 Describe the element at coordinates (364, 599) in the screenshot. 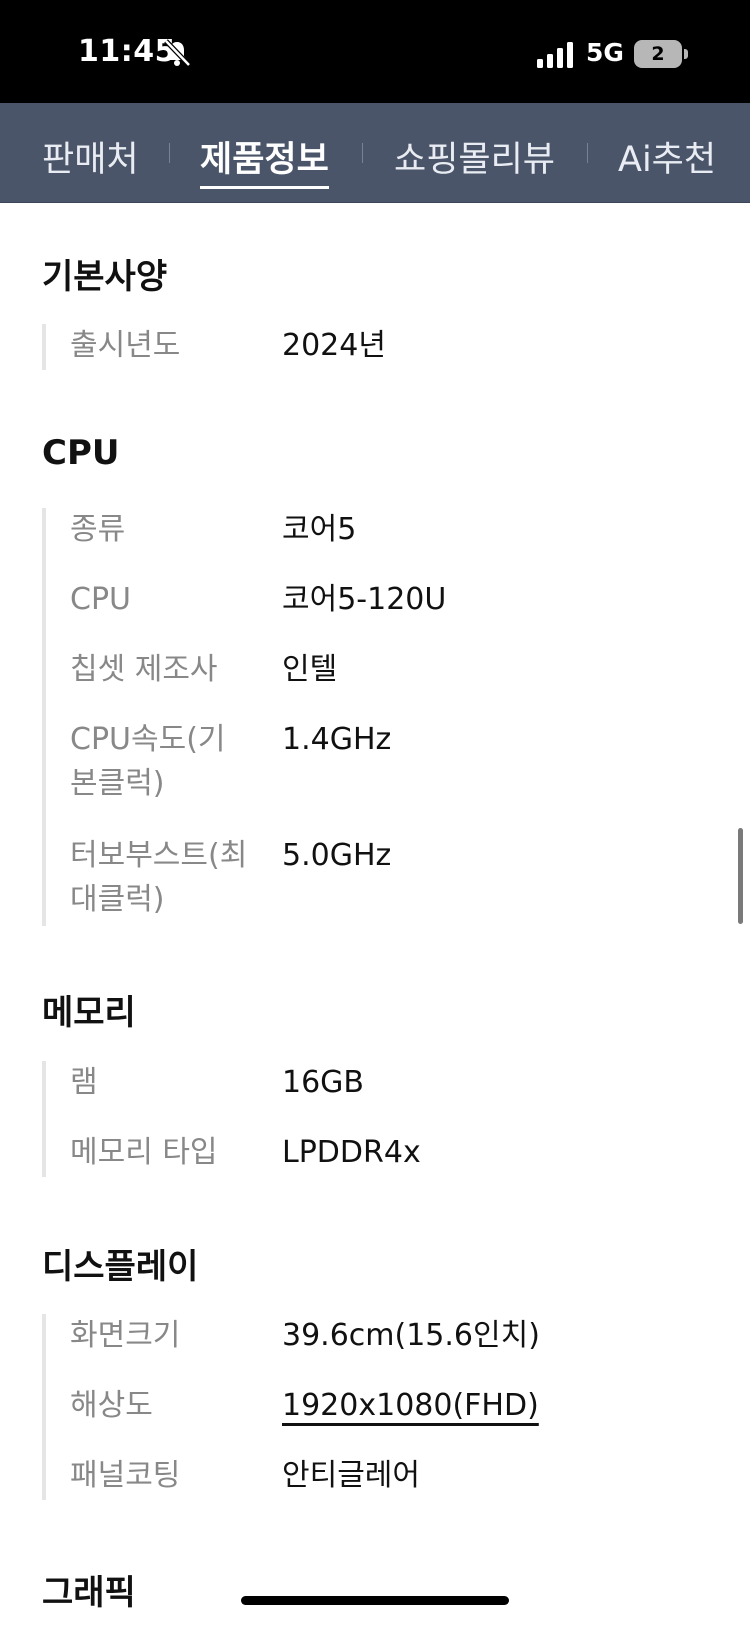

I see `spec-value: 코어5-120U` at that location.